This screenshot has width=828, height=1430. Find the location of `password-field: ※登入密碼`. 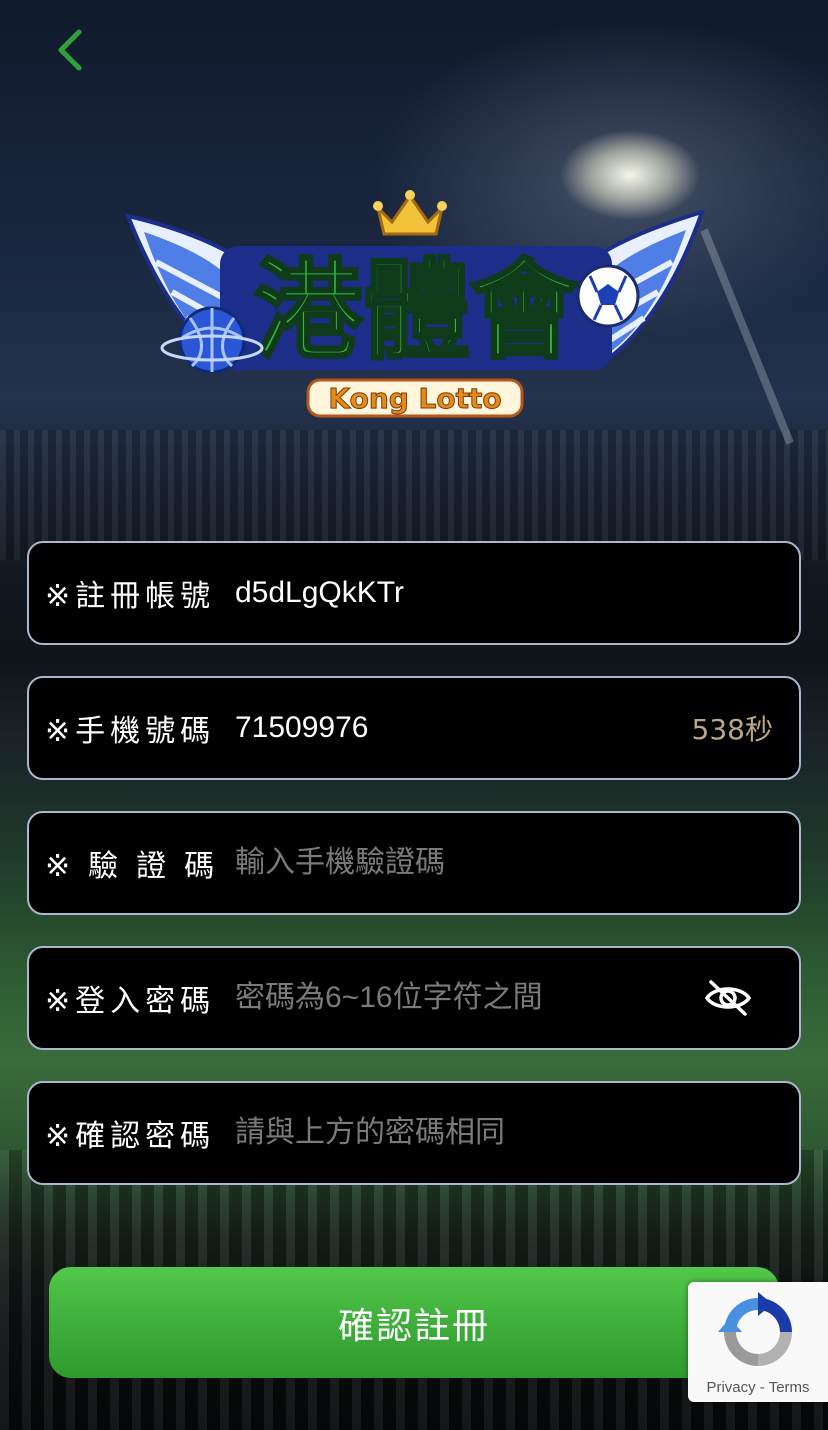

password-field: ※登入密碼 is located at coordinates (414, 998).